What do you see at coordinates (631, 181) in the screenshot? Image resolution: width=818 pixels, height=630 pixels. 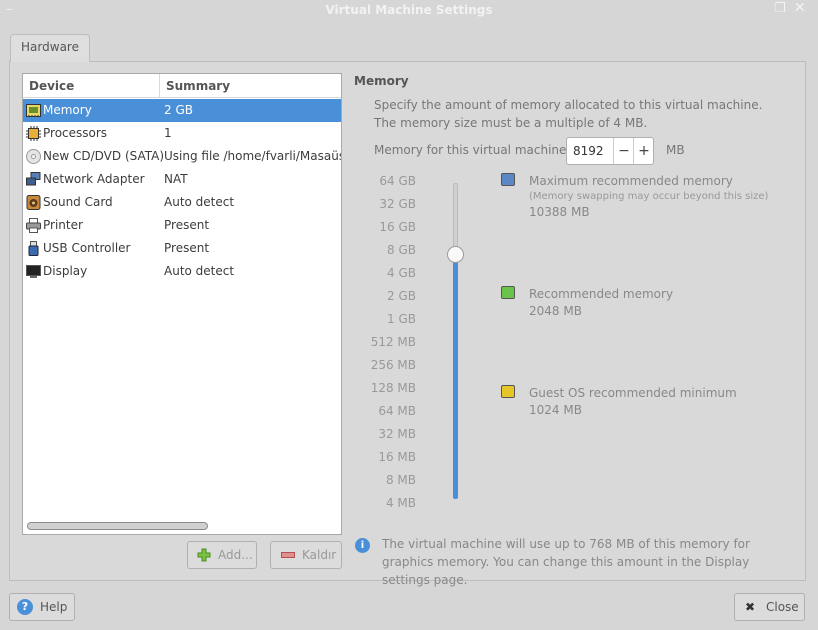 I see `max-memory-label: Maximum recommended memory` at bounding box center [631, 181].